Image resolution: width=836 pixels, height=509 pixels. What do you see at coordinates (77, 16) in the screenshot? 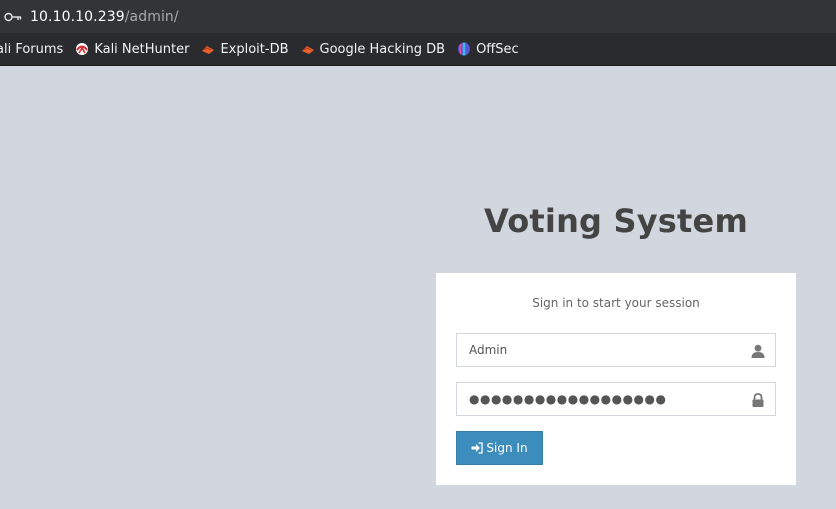
I see `url-host: 10.10.10.239` at bounding box center [77, 16].